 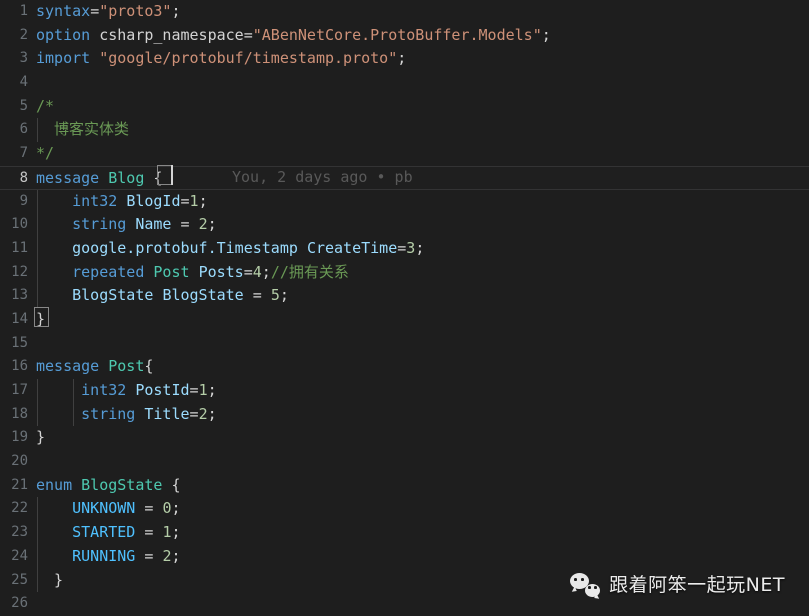 I want to click on token: STARTED, so click(x=104, y=532).